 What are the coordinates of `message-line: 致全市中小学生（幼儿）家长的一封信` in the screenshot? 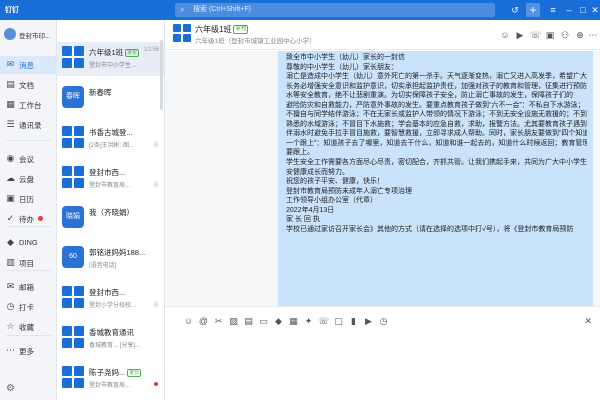 It's located at (345, 57).